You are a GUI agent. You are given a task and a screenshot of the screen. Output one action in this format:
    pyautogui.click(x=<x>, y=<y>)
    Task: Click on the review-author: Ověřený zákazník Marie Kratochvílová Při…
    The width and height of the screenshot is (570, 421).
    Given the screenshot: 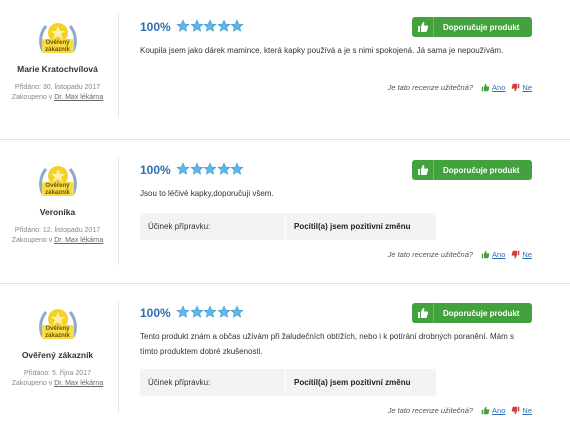 What is the action you would take?
    pyautogui.click(x=57, y=60)
    